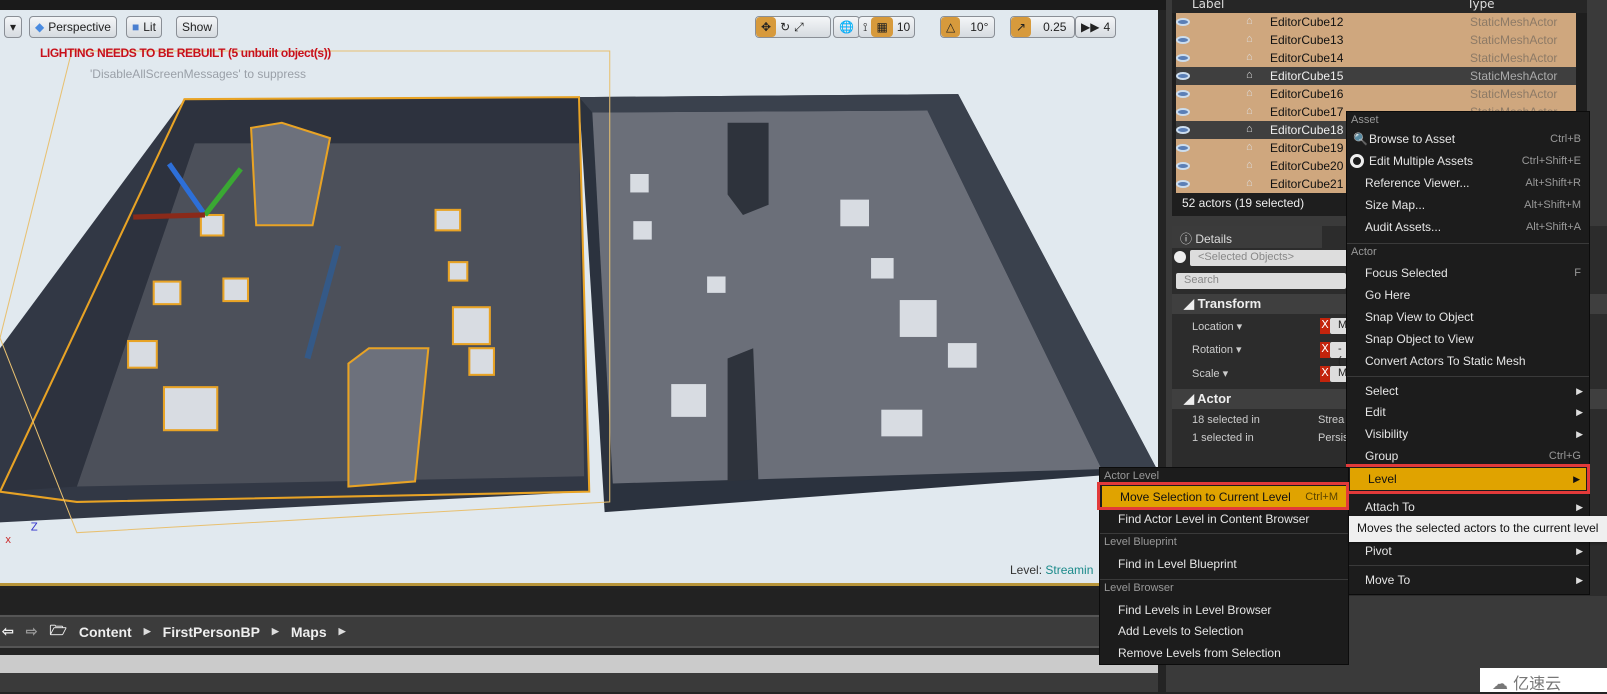 The height and width of the screenshot is (694, 1607). Describe the element at coordinates (1468, 456) in the screenshot. I see `menu-group: Group Ctrl+G` at that location.